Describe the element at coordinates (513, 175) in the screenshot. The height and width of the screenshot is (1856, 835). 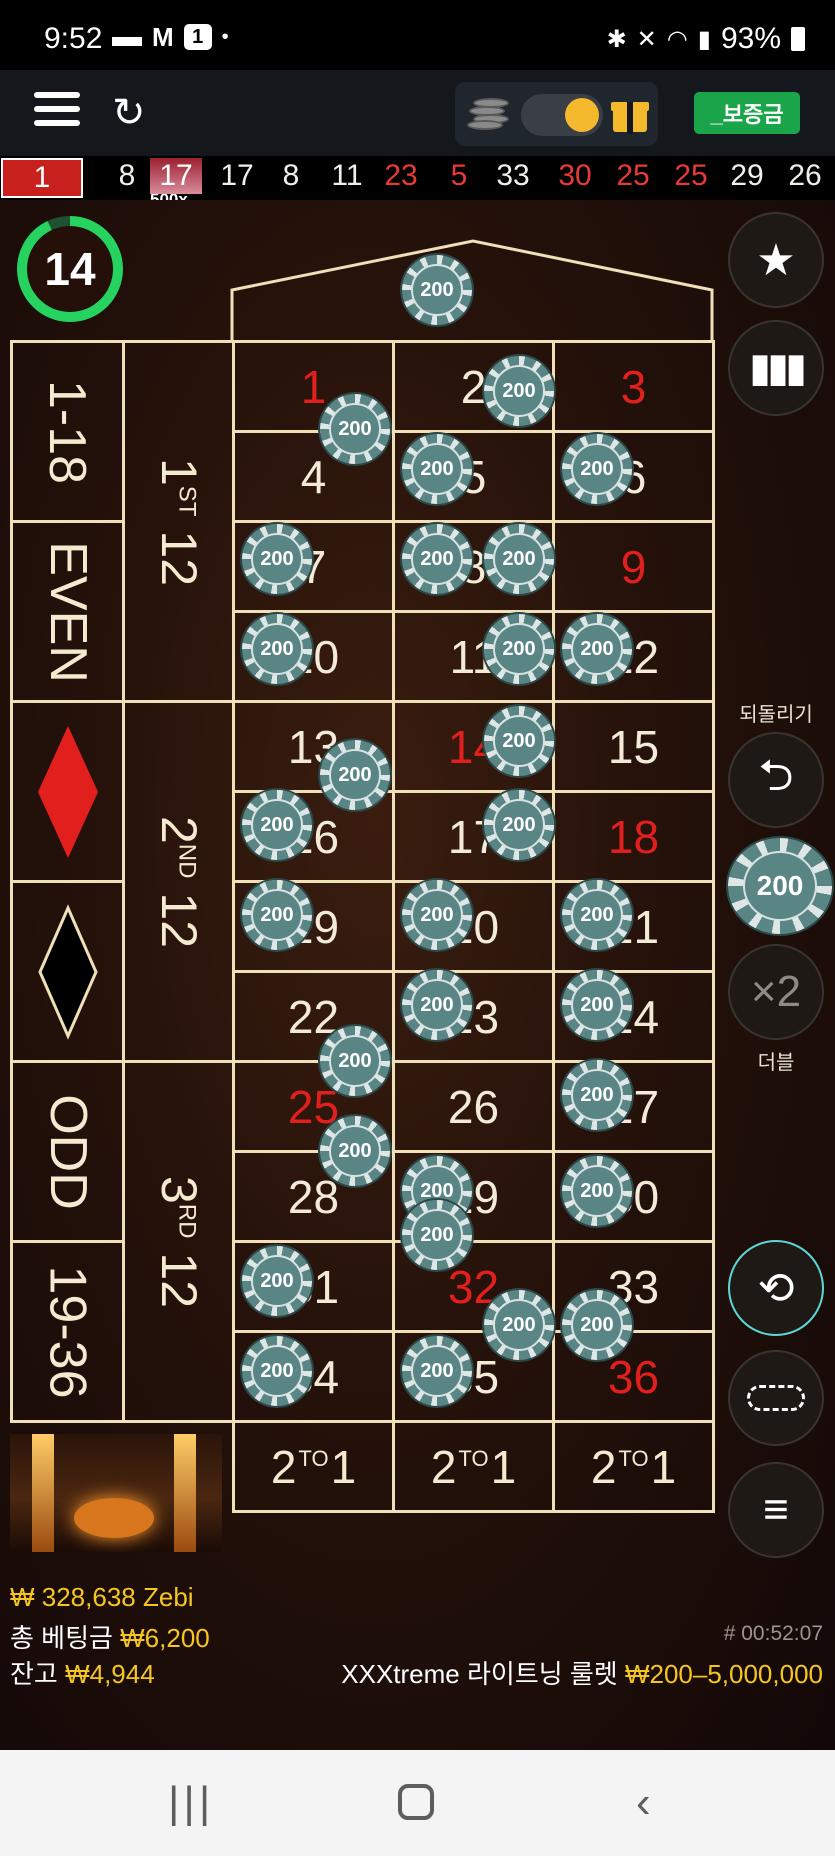
I see `history-number: 33` at that location.